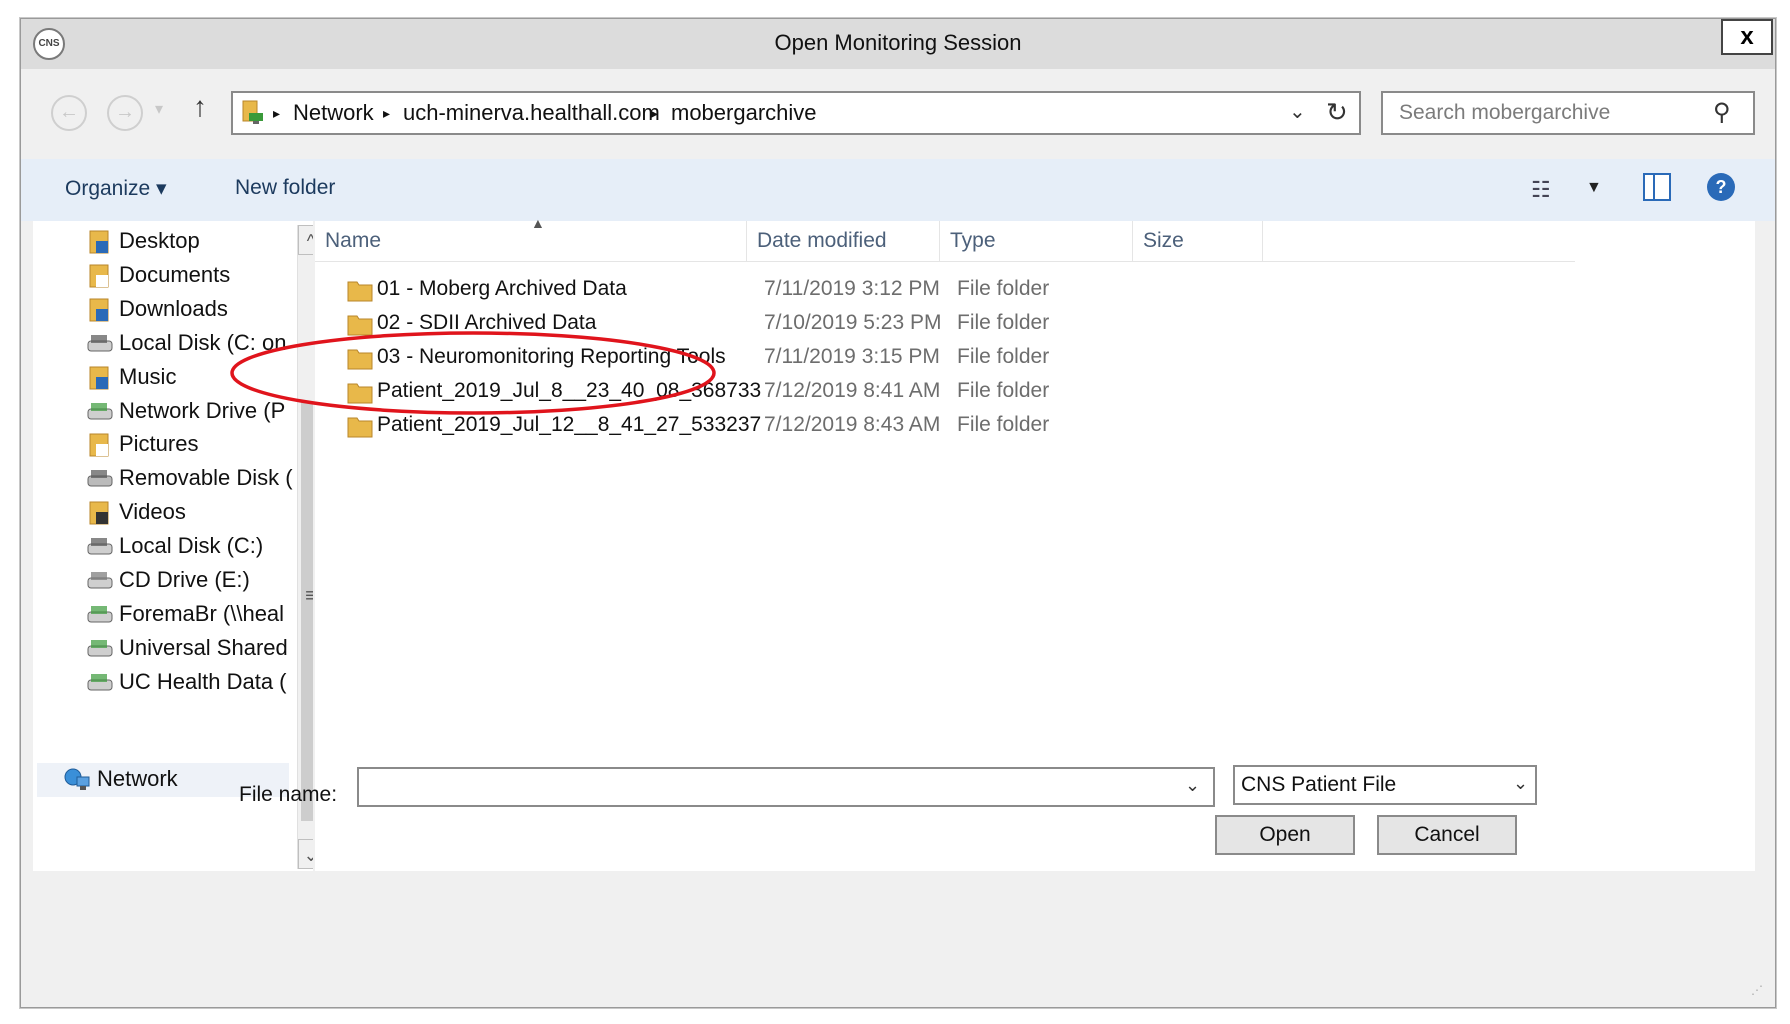  What do you see at coordinates (502, 288) in the screenshot?
I see `file-name: 01 - Moberg Archived Data` at bounding box center [502, 288].